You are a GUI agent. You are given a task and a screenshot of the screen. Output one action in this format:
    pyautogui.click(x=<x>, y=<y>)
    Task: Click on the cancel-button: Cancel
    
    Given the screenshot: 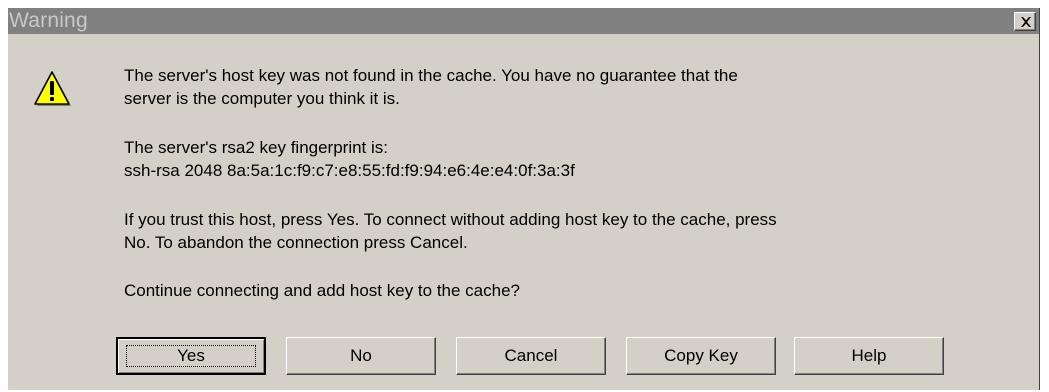 What is the action you would take?
    pyautogui.click(x=531, y=356)
    